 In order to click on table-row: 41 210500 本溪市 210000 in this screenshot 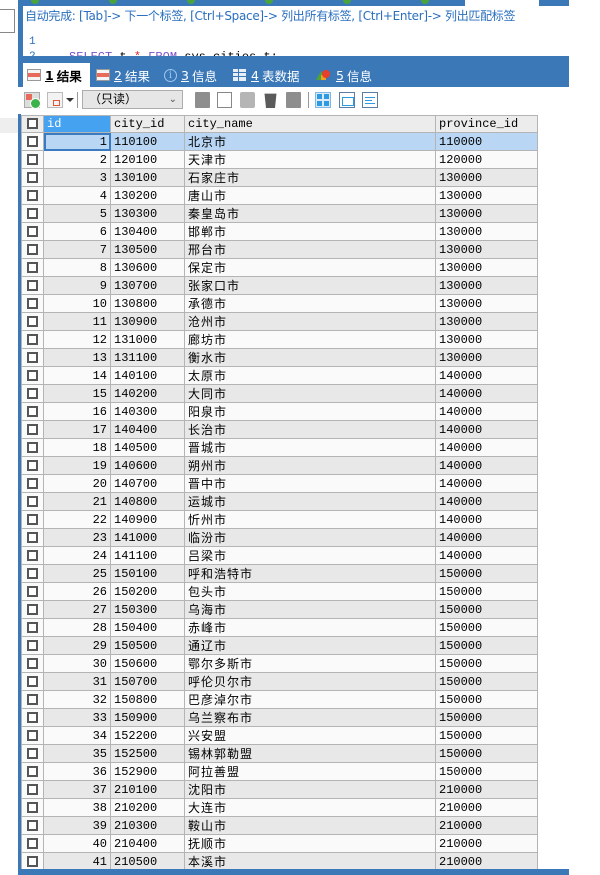, I will do `click(279, 860)`.